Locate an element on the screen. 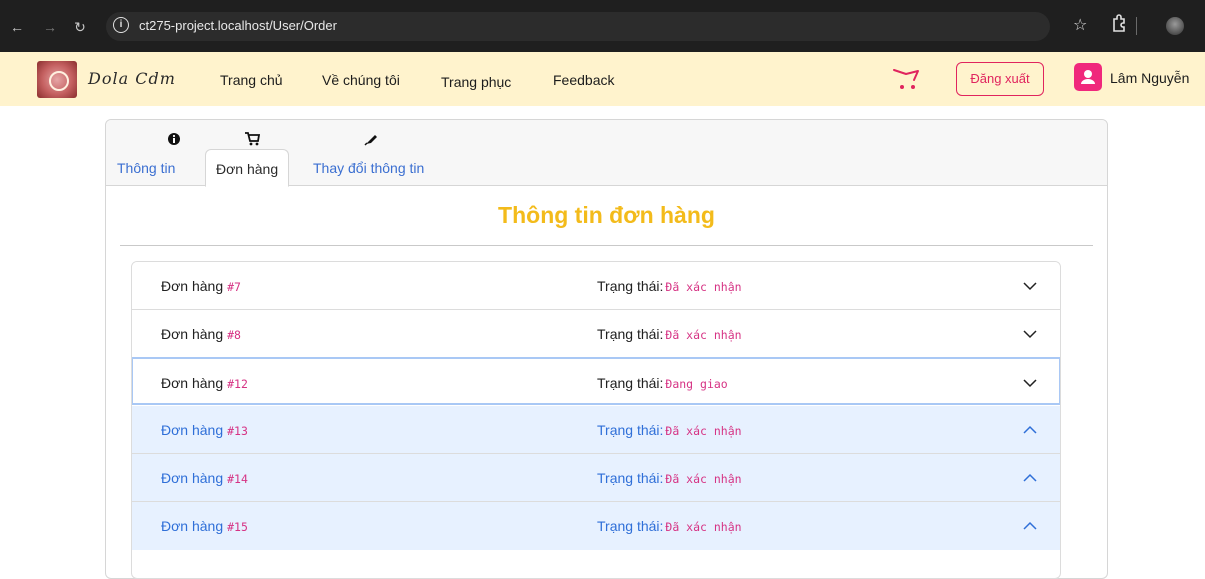 This screenshot has width=1205, height=579. arrow-left-icon: ← is located at coordinates (17, 27).